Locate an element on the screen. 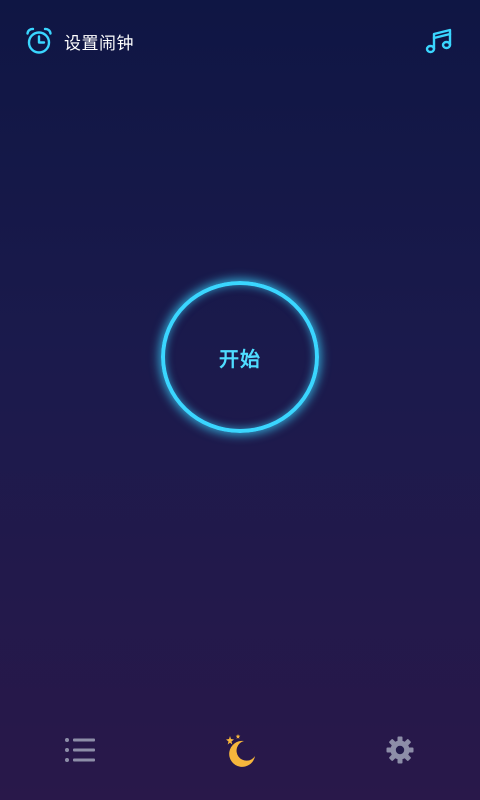  start-button-wrapper: 开始 is located at coordinates (240, 357).